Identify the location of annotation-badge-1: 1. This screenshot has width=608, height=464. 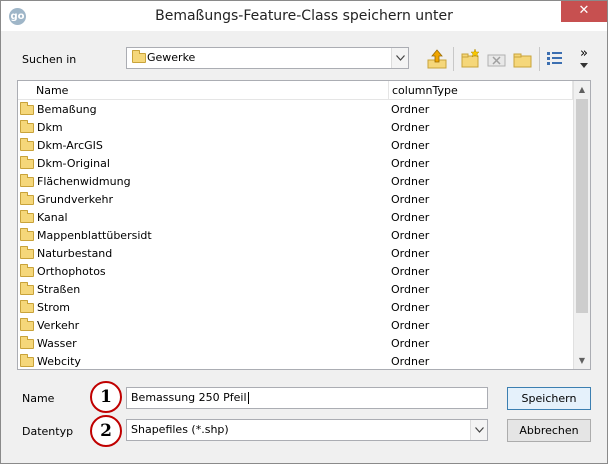
(106, 397).